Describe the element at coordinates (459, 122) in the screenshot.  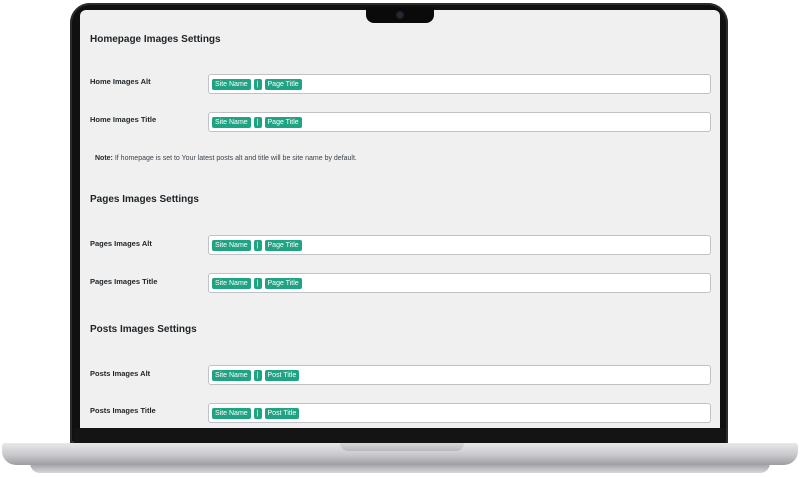
I see `home-images-title-input: Site Name | Page Title` at that location.